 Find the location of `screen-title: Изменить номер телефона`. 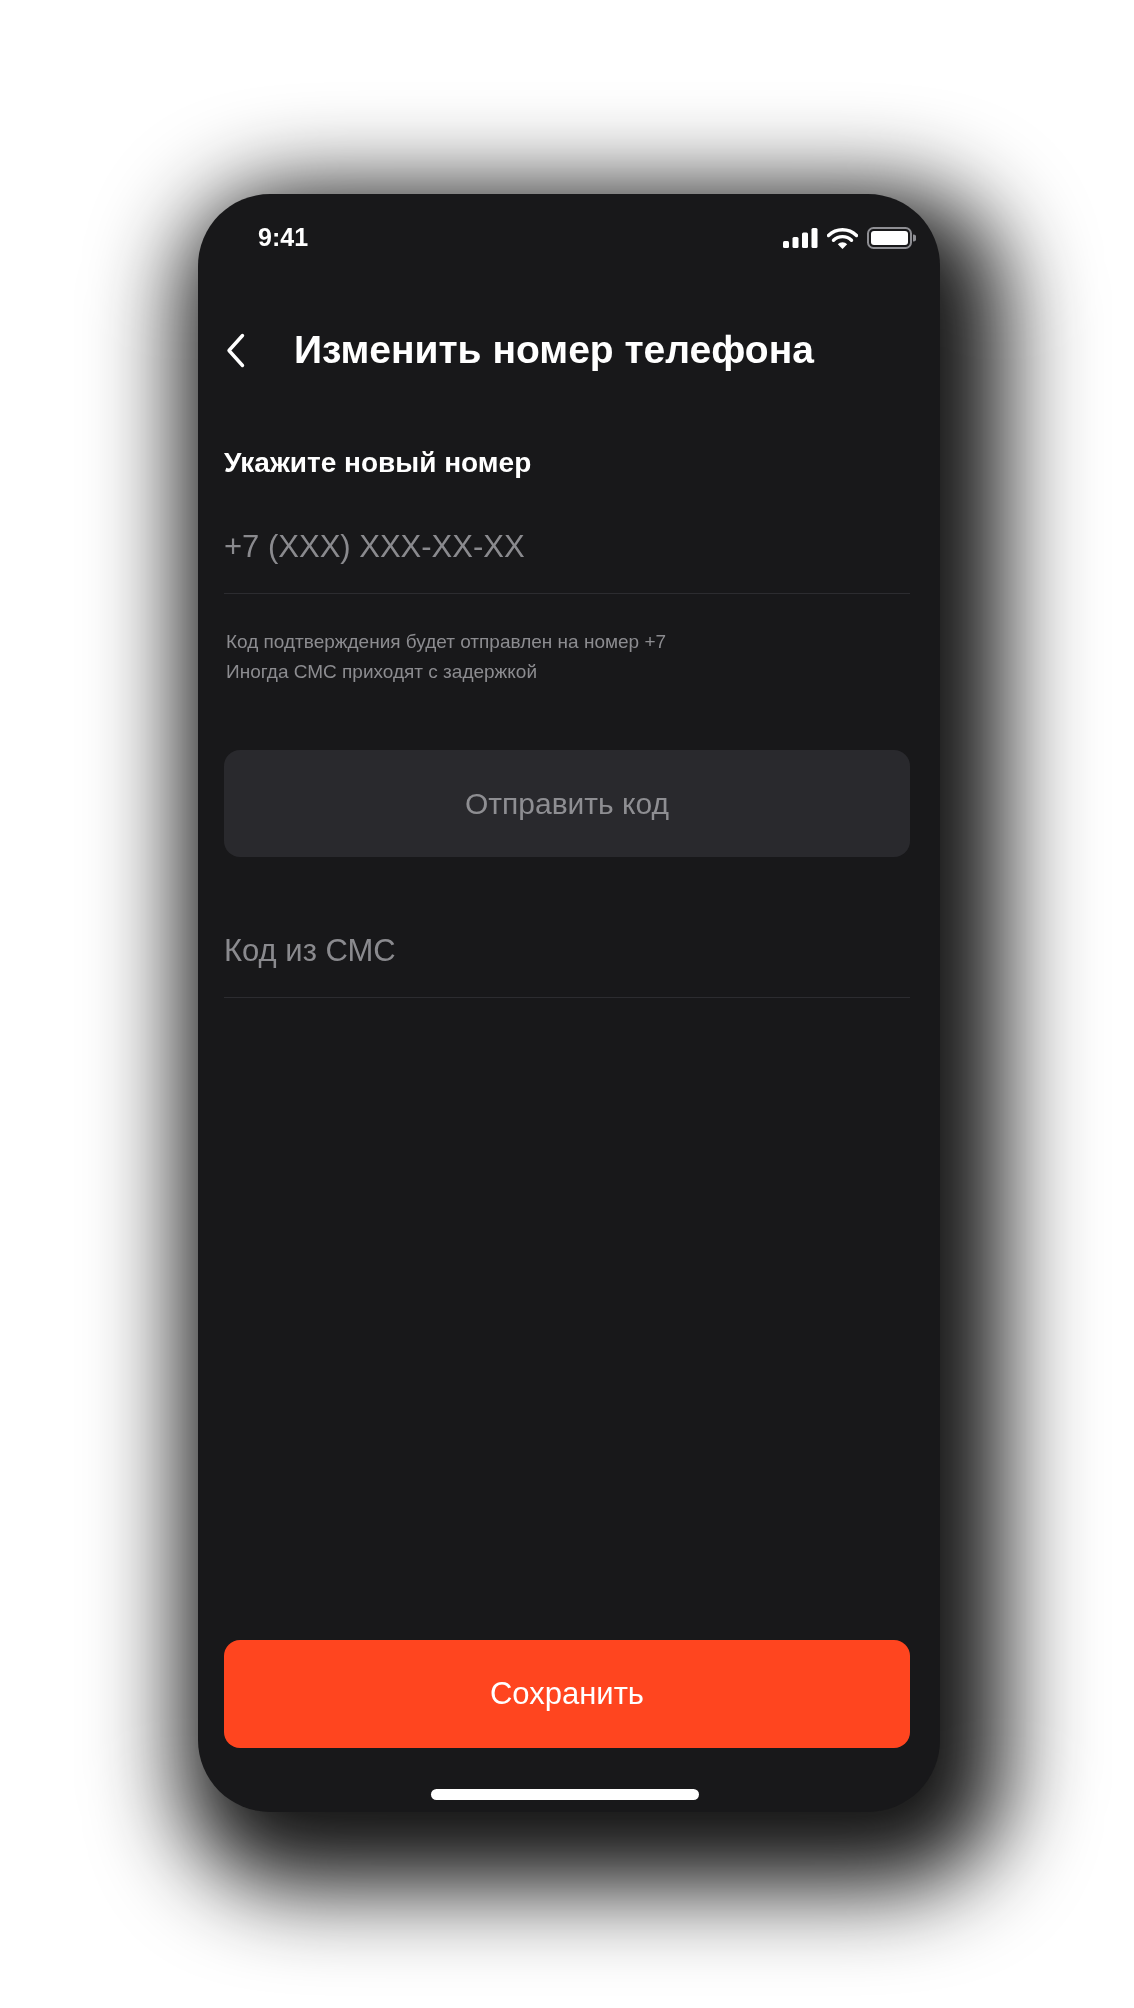

screen-title: Изменить номер телефона is located at coordinates (554, 349).